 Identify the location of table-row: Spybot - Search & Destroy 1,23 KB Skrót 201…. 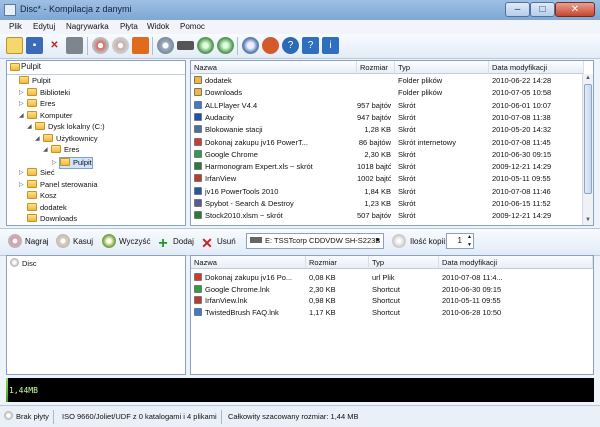
(387, 203).